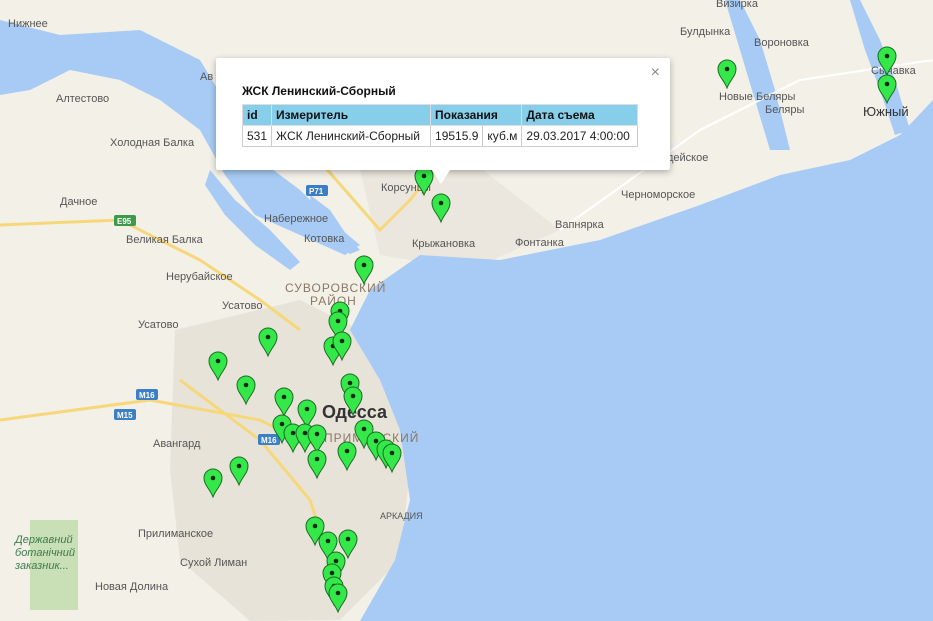 The width and height of the screenshot is (933, 621). What do you see at coordinates (886, 111) in the screenshot?
I see `label-yuzhny: Южный` at bounding box center [886, 111].